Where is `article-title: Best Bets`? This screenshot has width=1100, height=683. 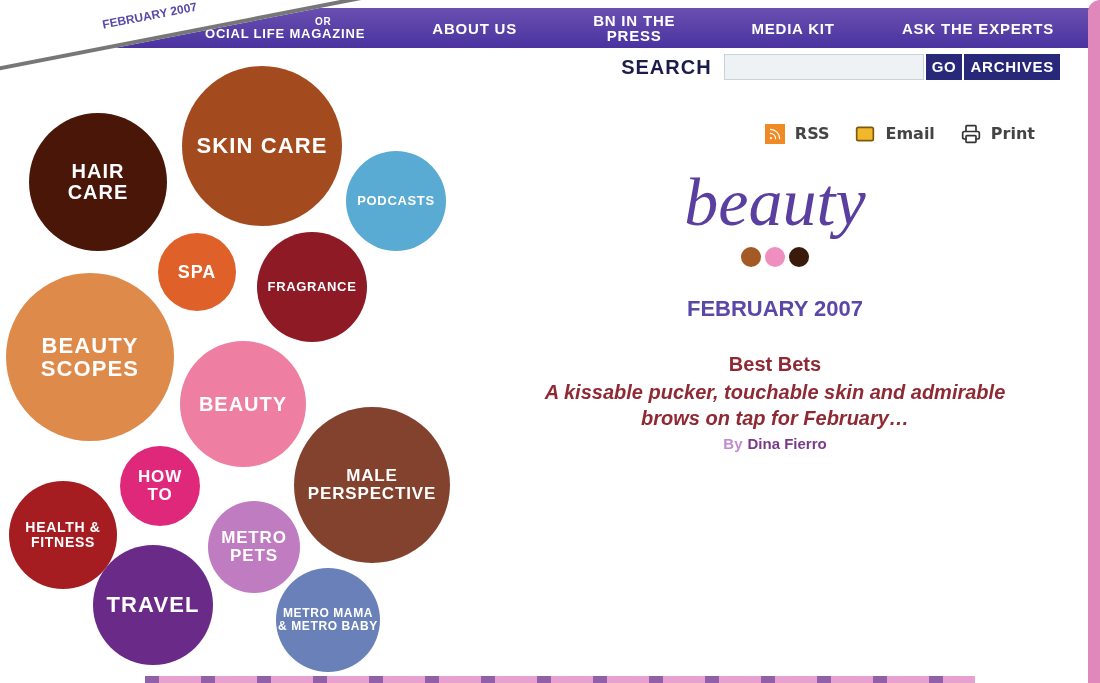
article-title: Best Bets is located at coordinates (775, 364).